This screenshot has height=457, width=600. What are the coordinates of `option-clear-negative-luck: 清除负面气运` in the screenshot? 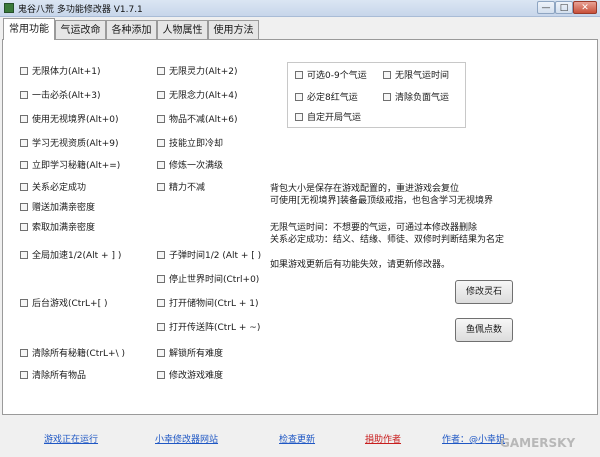 It's located at (416, 98).